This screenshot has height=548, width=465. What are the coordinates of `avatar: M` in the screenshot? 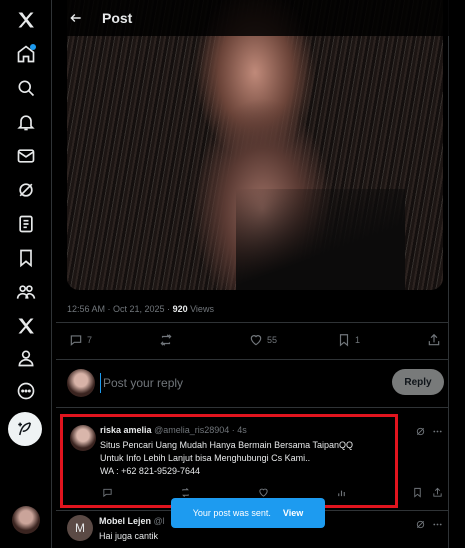 It's located at (80, 528).